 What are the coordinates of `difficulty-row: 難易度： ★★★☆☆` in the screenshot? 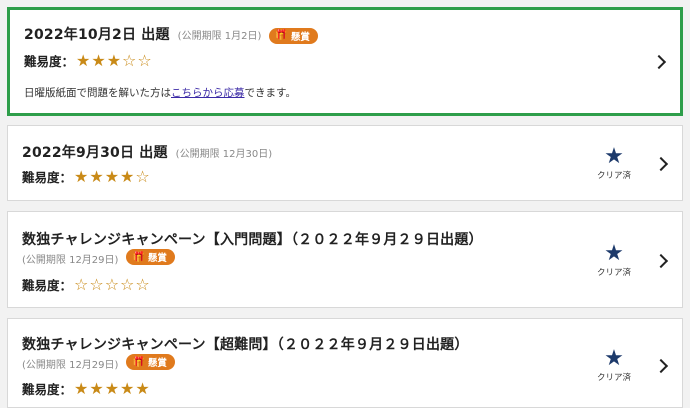 It's located at (88, 60).